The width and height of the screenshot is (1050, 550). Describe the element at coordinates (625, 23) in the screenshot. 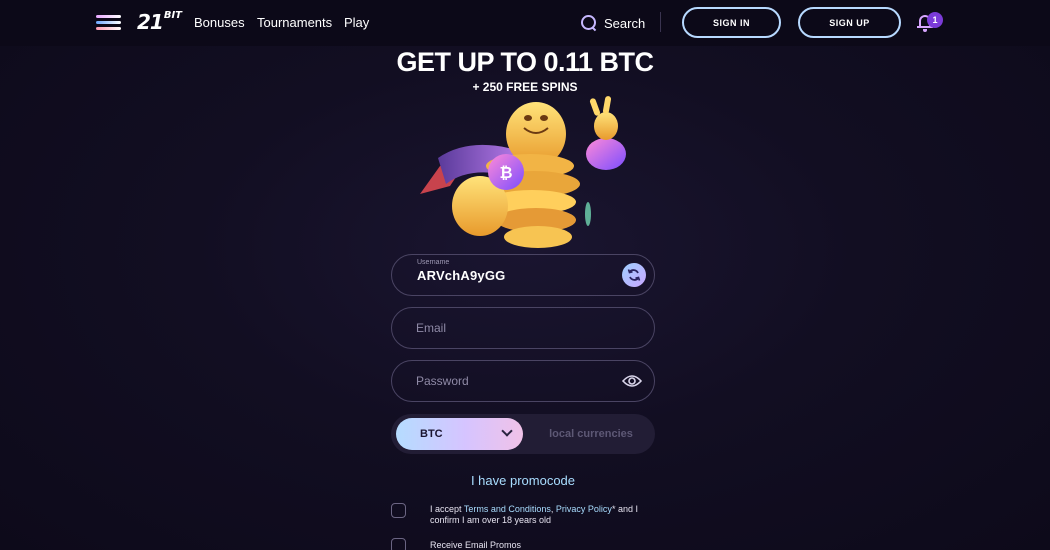

I see `search-label: Search` at that location.